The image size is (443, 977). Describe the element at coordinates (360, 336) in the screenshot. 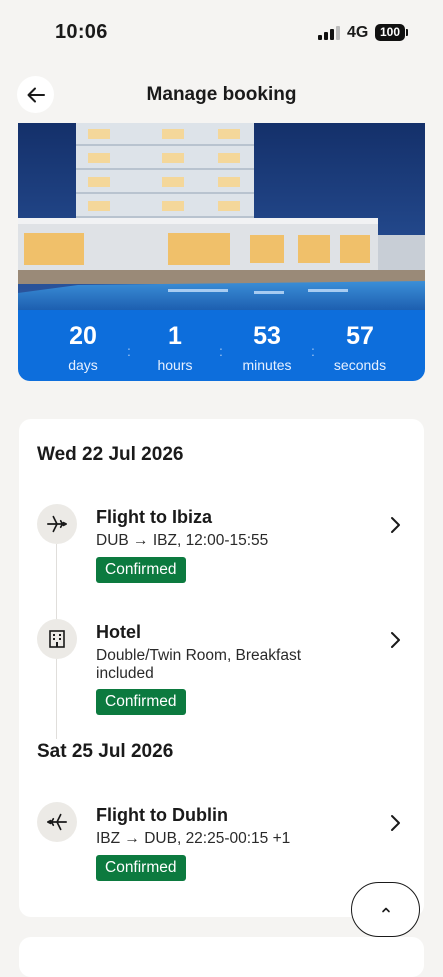

I see `countdown-seconds-value: 57` at that location.